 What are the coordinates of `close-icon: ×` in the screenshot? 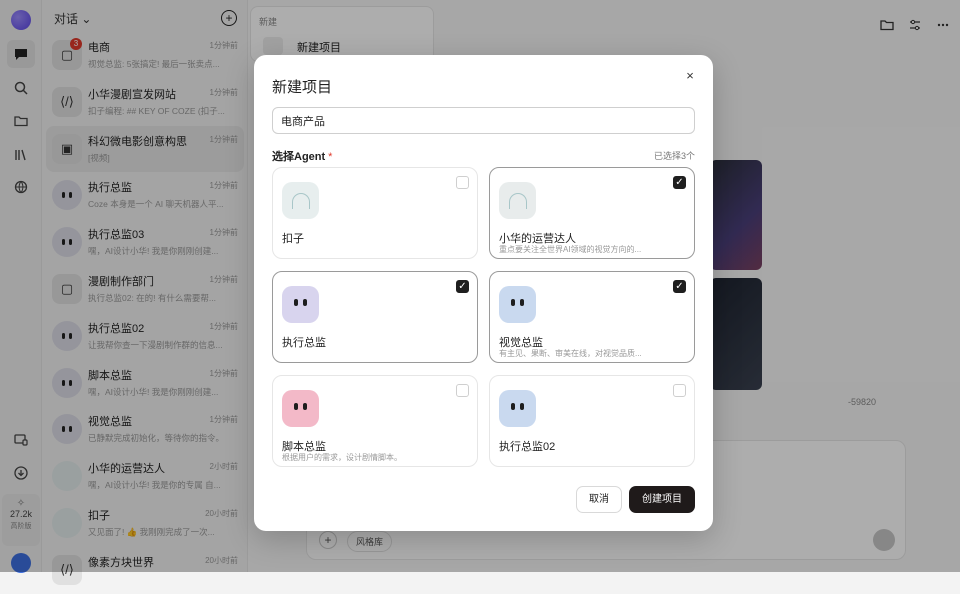 It's located at (690, 76).